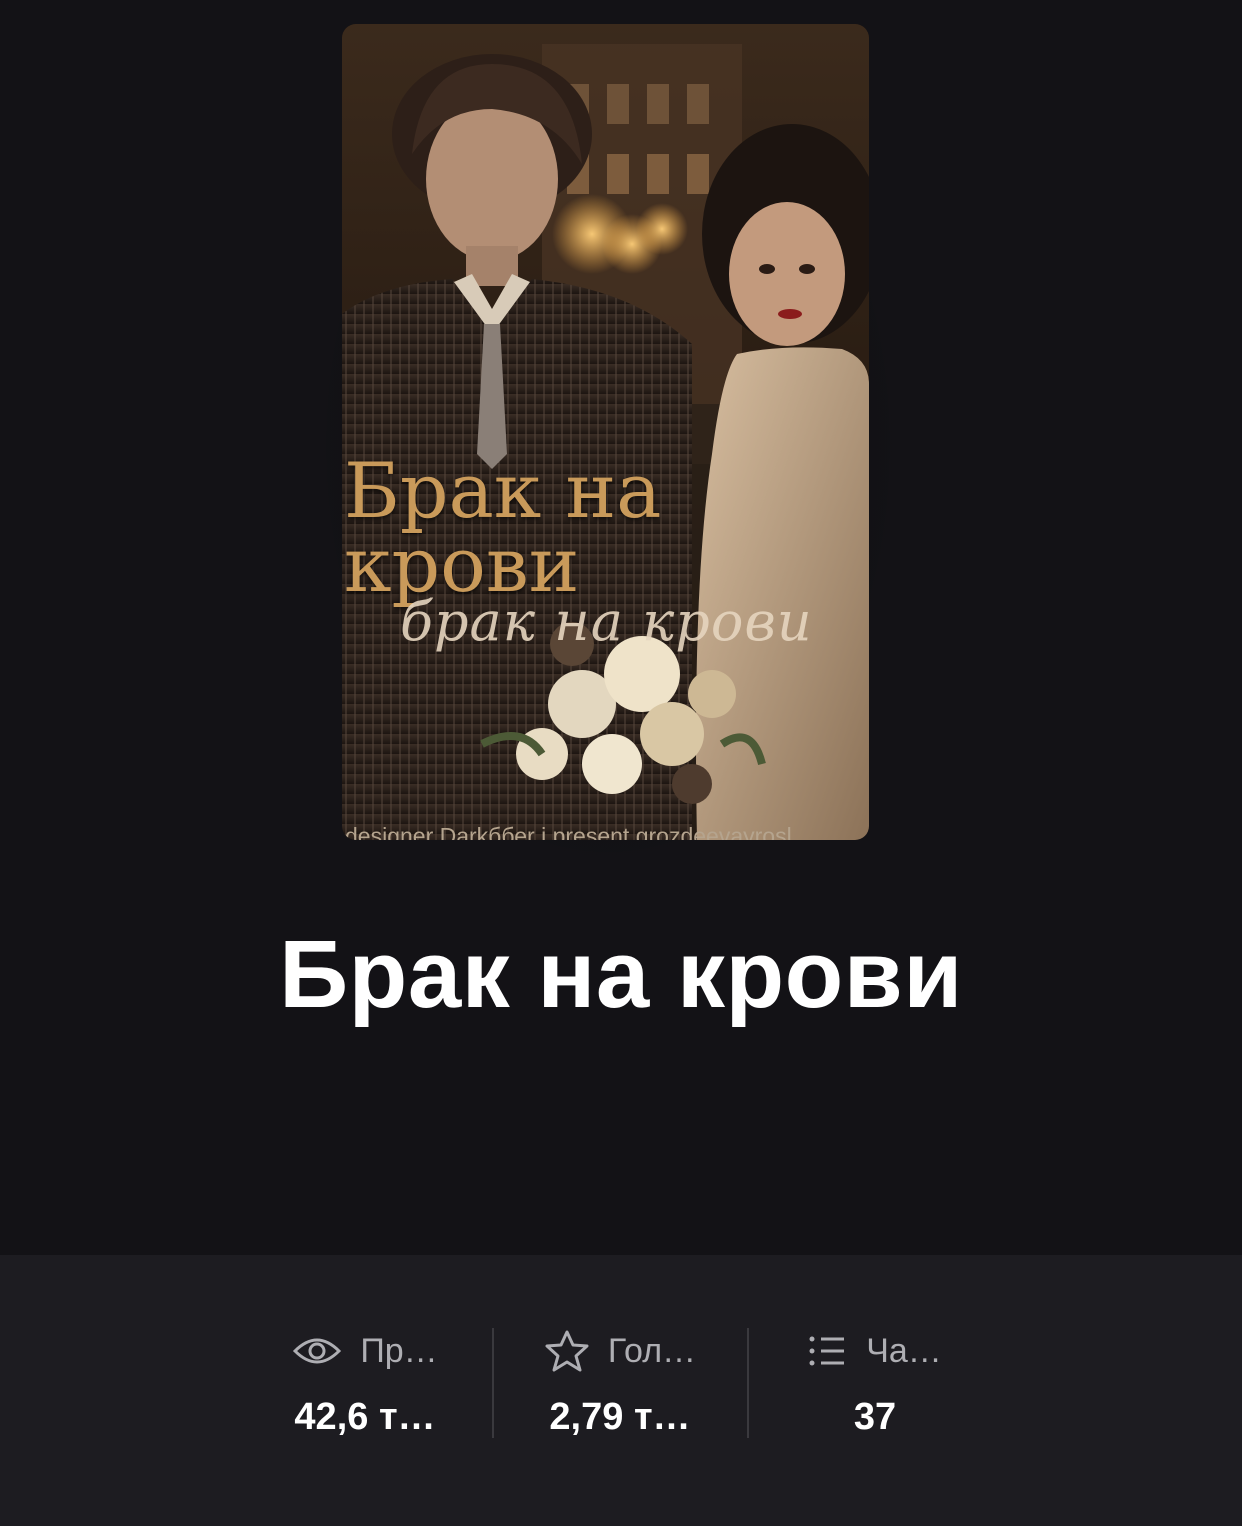 Image resolution: width=1242 pixels, height=1526 pixels. I want to click on book-title: Брак на крови, so click(621, 974).